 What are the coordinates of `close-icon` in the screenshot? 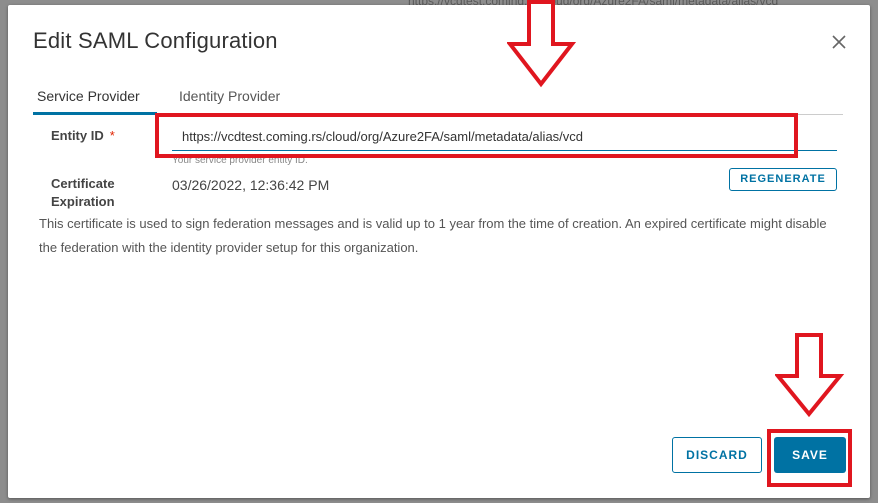 It's located at (839, 42).